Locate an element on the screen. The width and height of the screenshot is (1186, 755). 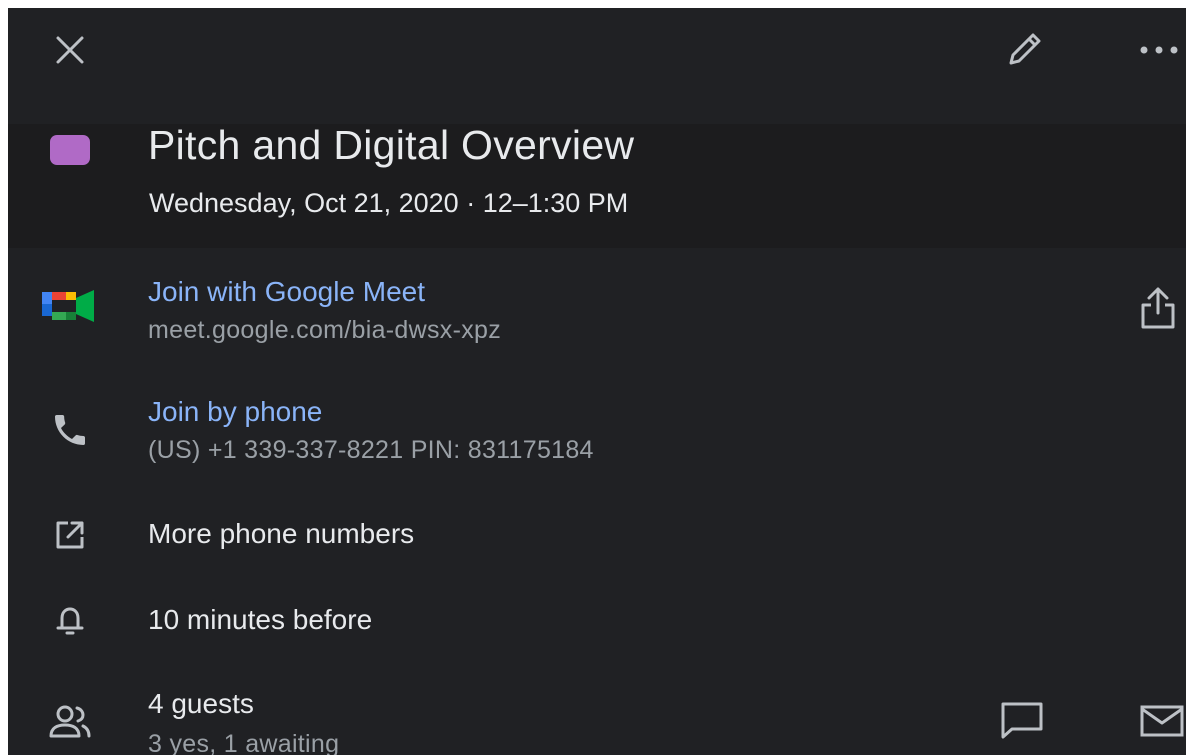
mail-icon is located at coordinates (1162, 721).